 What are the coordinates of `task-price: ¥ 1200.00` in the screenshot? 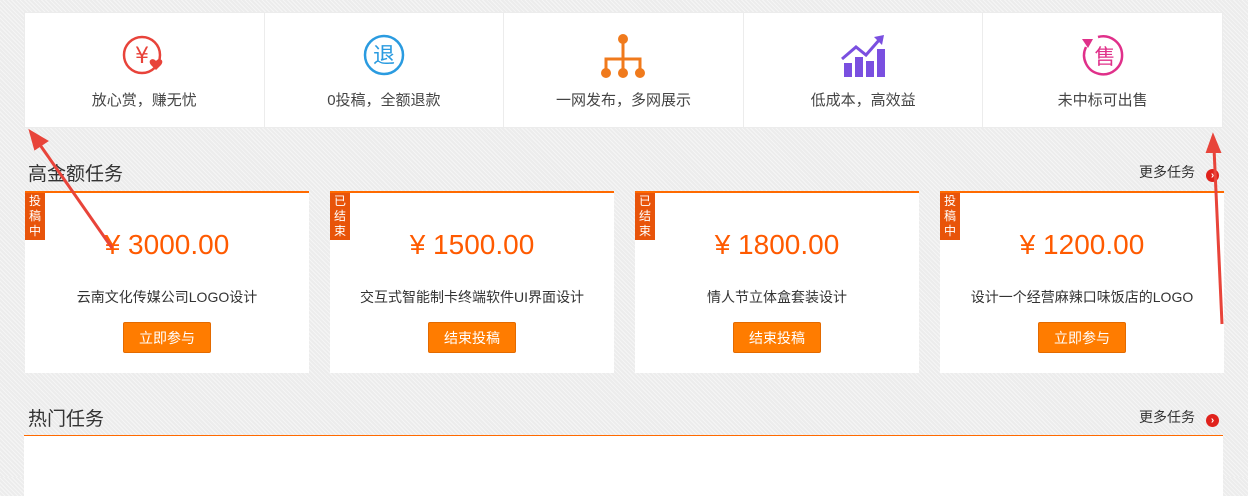 It's located at (1082, 244).